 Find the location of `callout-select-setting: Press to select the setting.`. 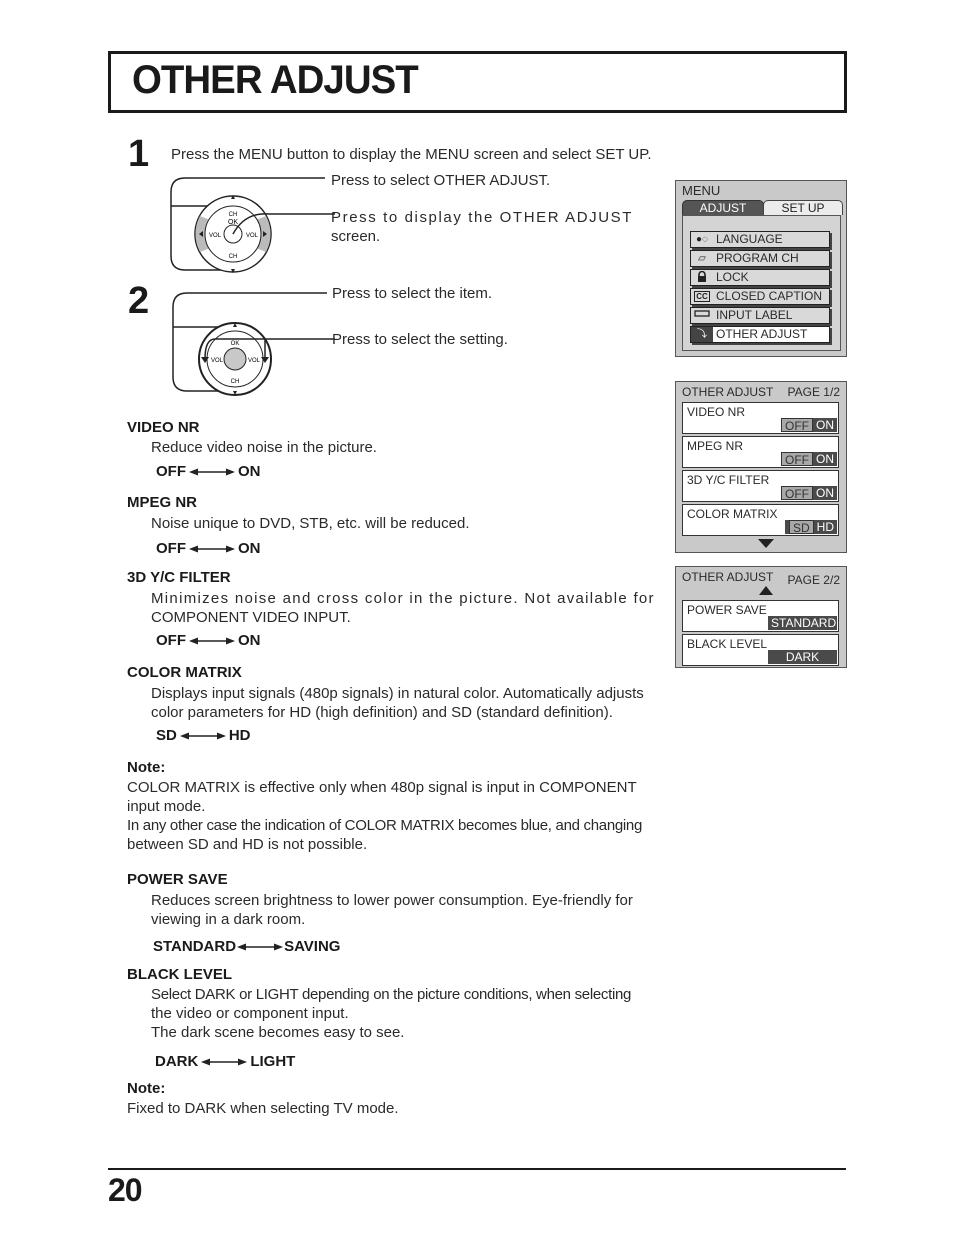

callout-select-setting: Press to select the setting. is located at coordinates (420, 339).